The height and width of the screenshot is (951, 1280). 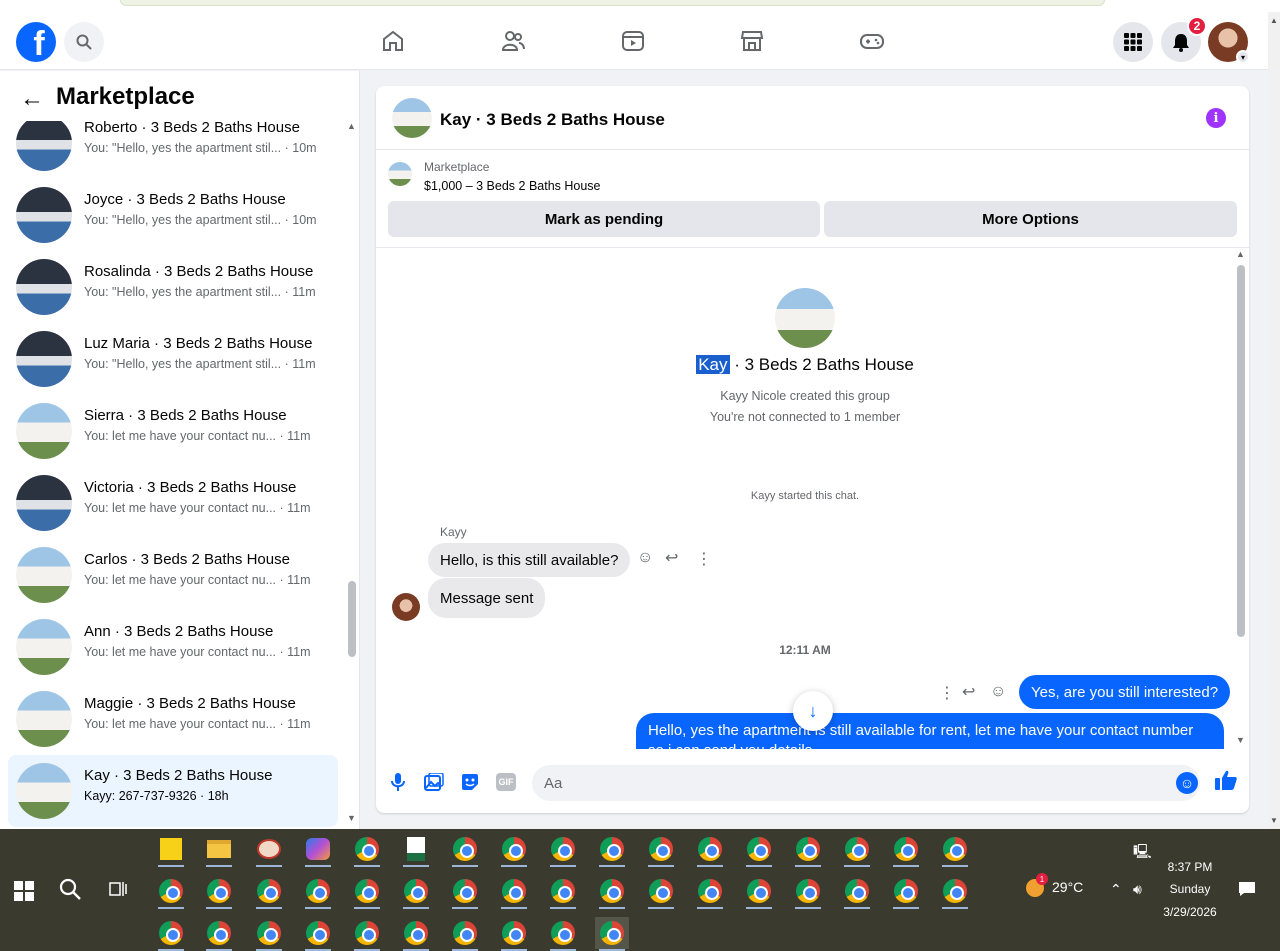 I want to click on sticky-notes-icon, so click(x=171, y=850).